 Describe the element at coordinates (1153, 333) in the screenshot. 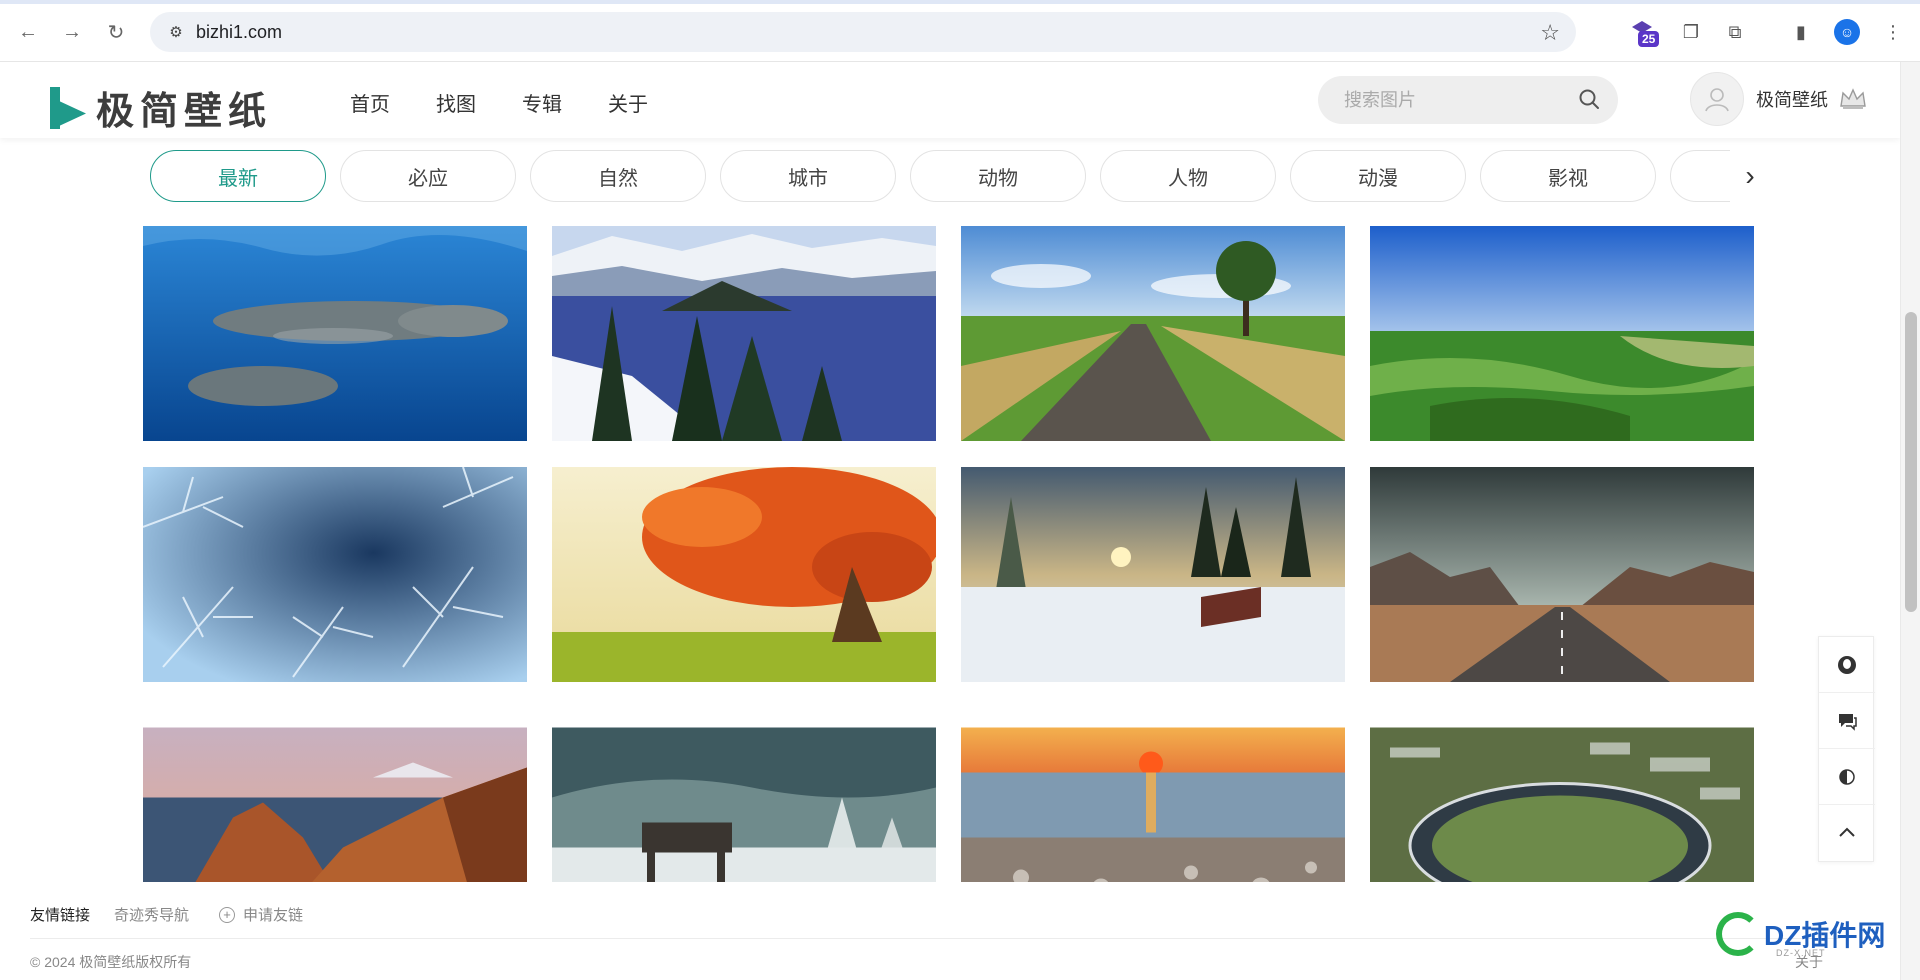

I see `wallpaper-country-road` at that location.